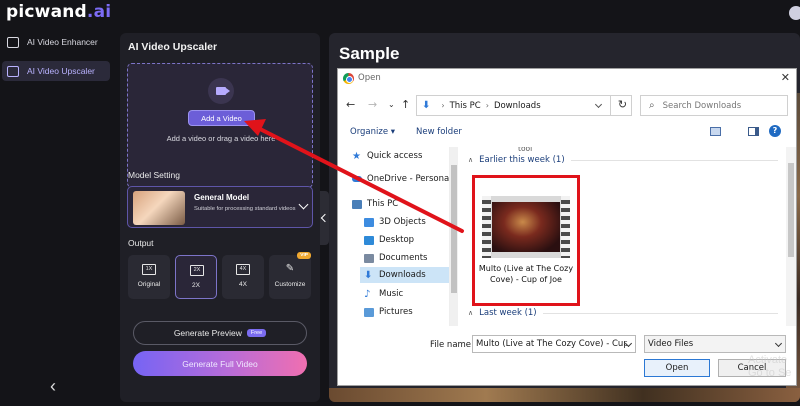 This screenshot has width=800, height=406. I want to click on recent-locations-icon: ⌄, so click(391, 104).